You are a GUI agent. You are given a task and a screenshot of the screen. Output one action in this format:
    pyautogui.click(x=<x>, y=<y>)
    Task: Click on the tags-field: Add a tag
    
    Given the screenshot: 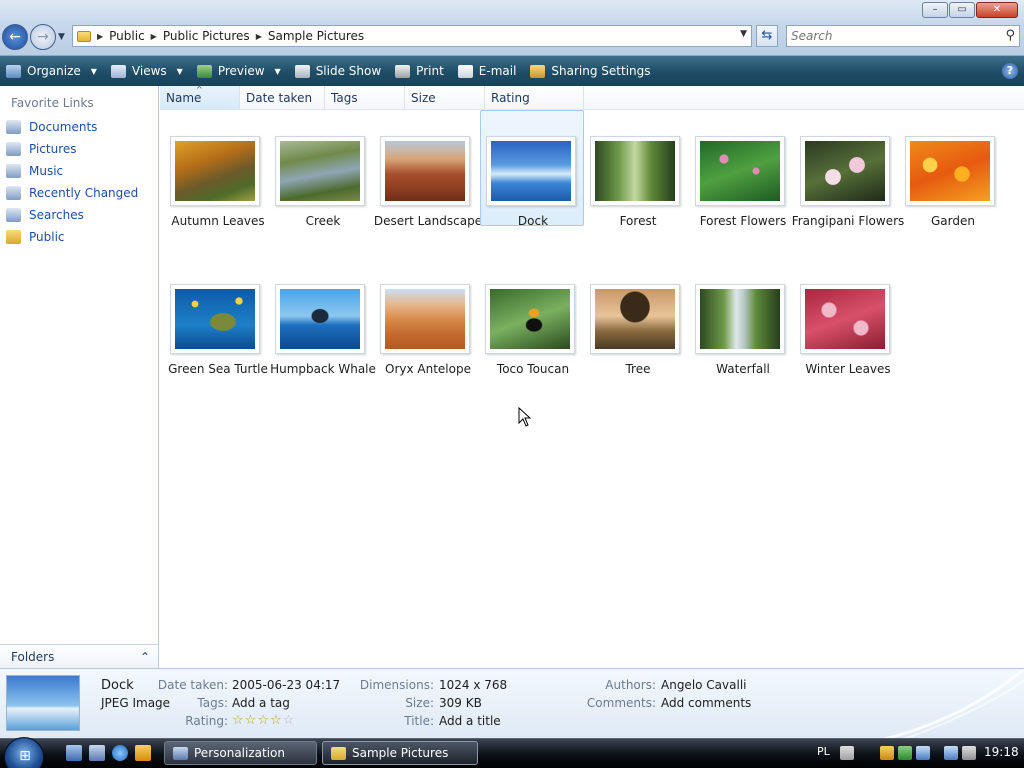 What is the action you would take?
    pyautogui.click(x=261, y=703)
    